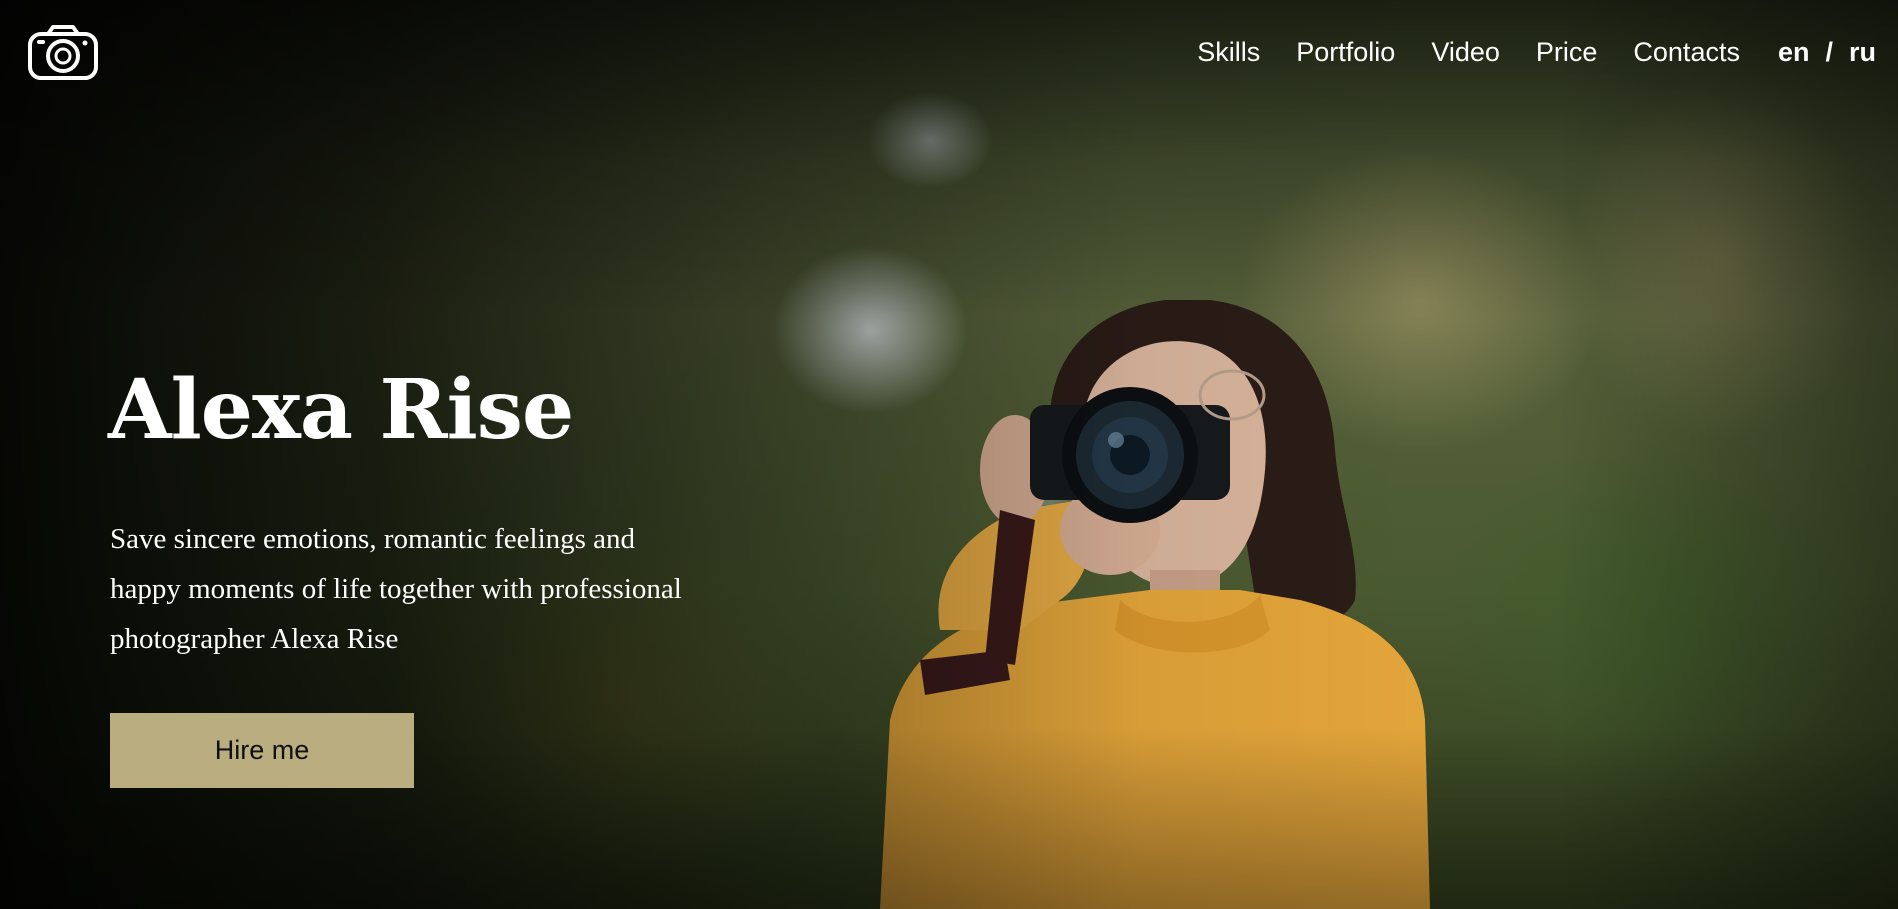 The image size is (1898, 909). What do you see at coordinates (1465, 52) in the screenshot?
I see `nav-link-video: Video` at bounding box center [1465, 52].